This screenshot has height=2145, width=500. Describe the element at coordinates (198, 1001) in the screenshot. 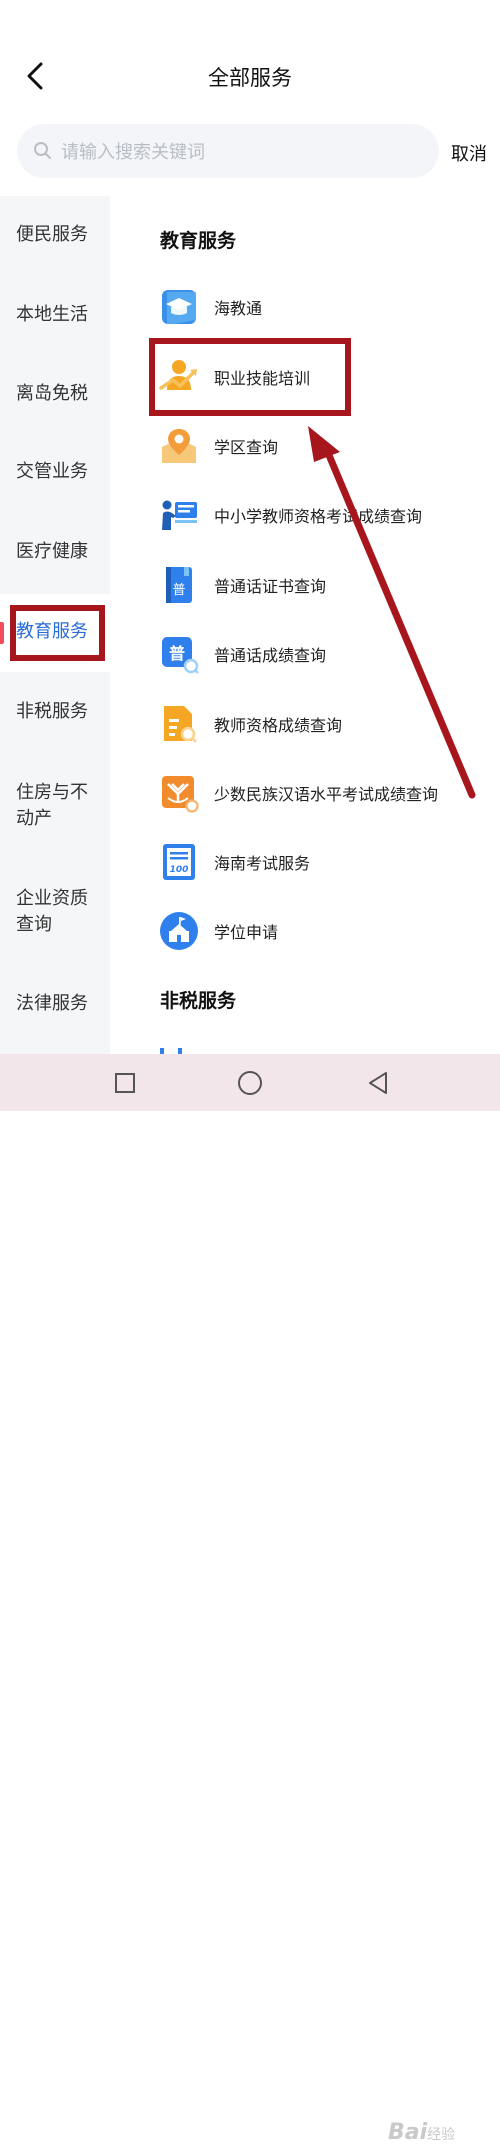

I see `section-title-non-tax: 非税服务` at that location.